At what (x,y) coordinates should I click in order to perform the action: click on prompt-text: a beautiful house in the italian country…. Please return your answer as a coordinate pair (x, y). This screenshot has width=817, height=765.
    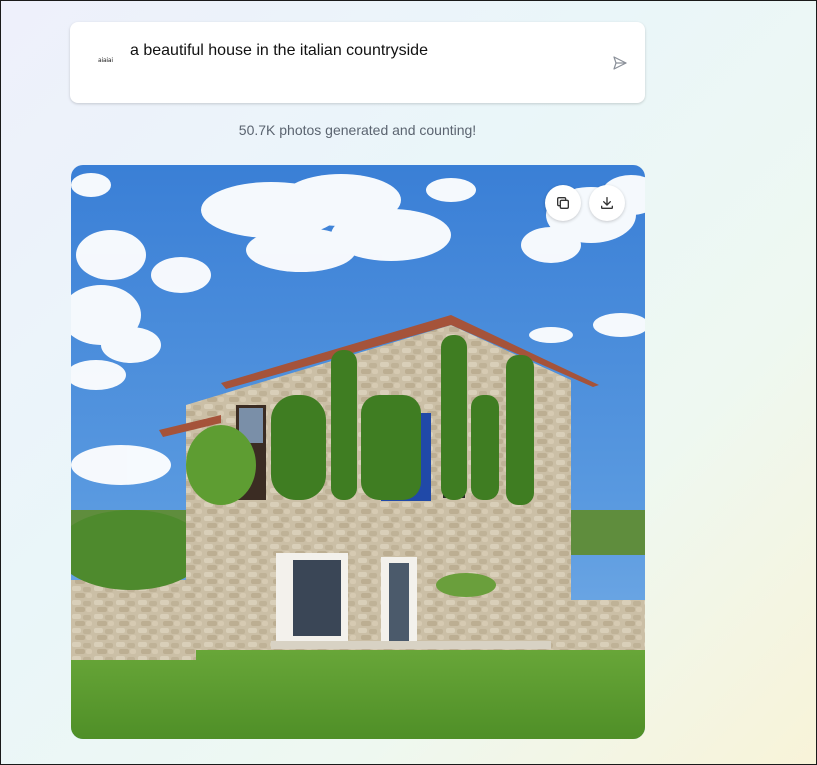
    Looking at the image, I should click on (279, 51).